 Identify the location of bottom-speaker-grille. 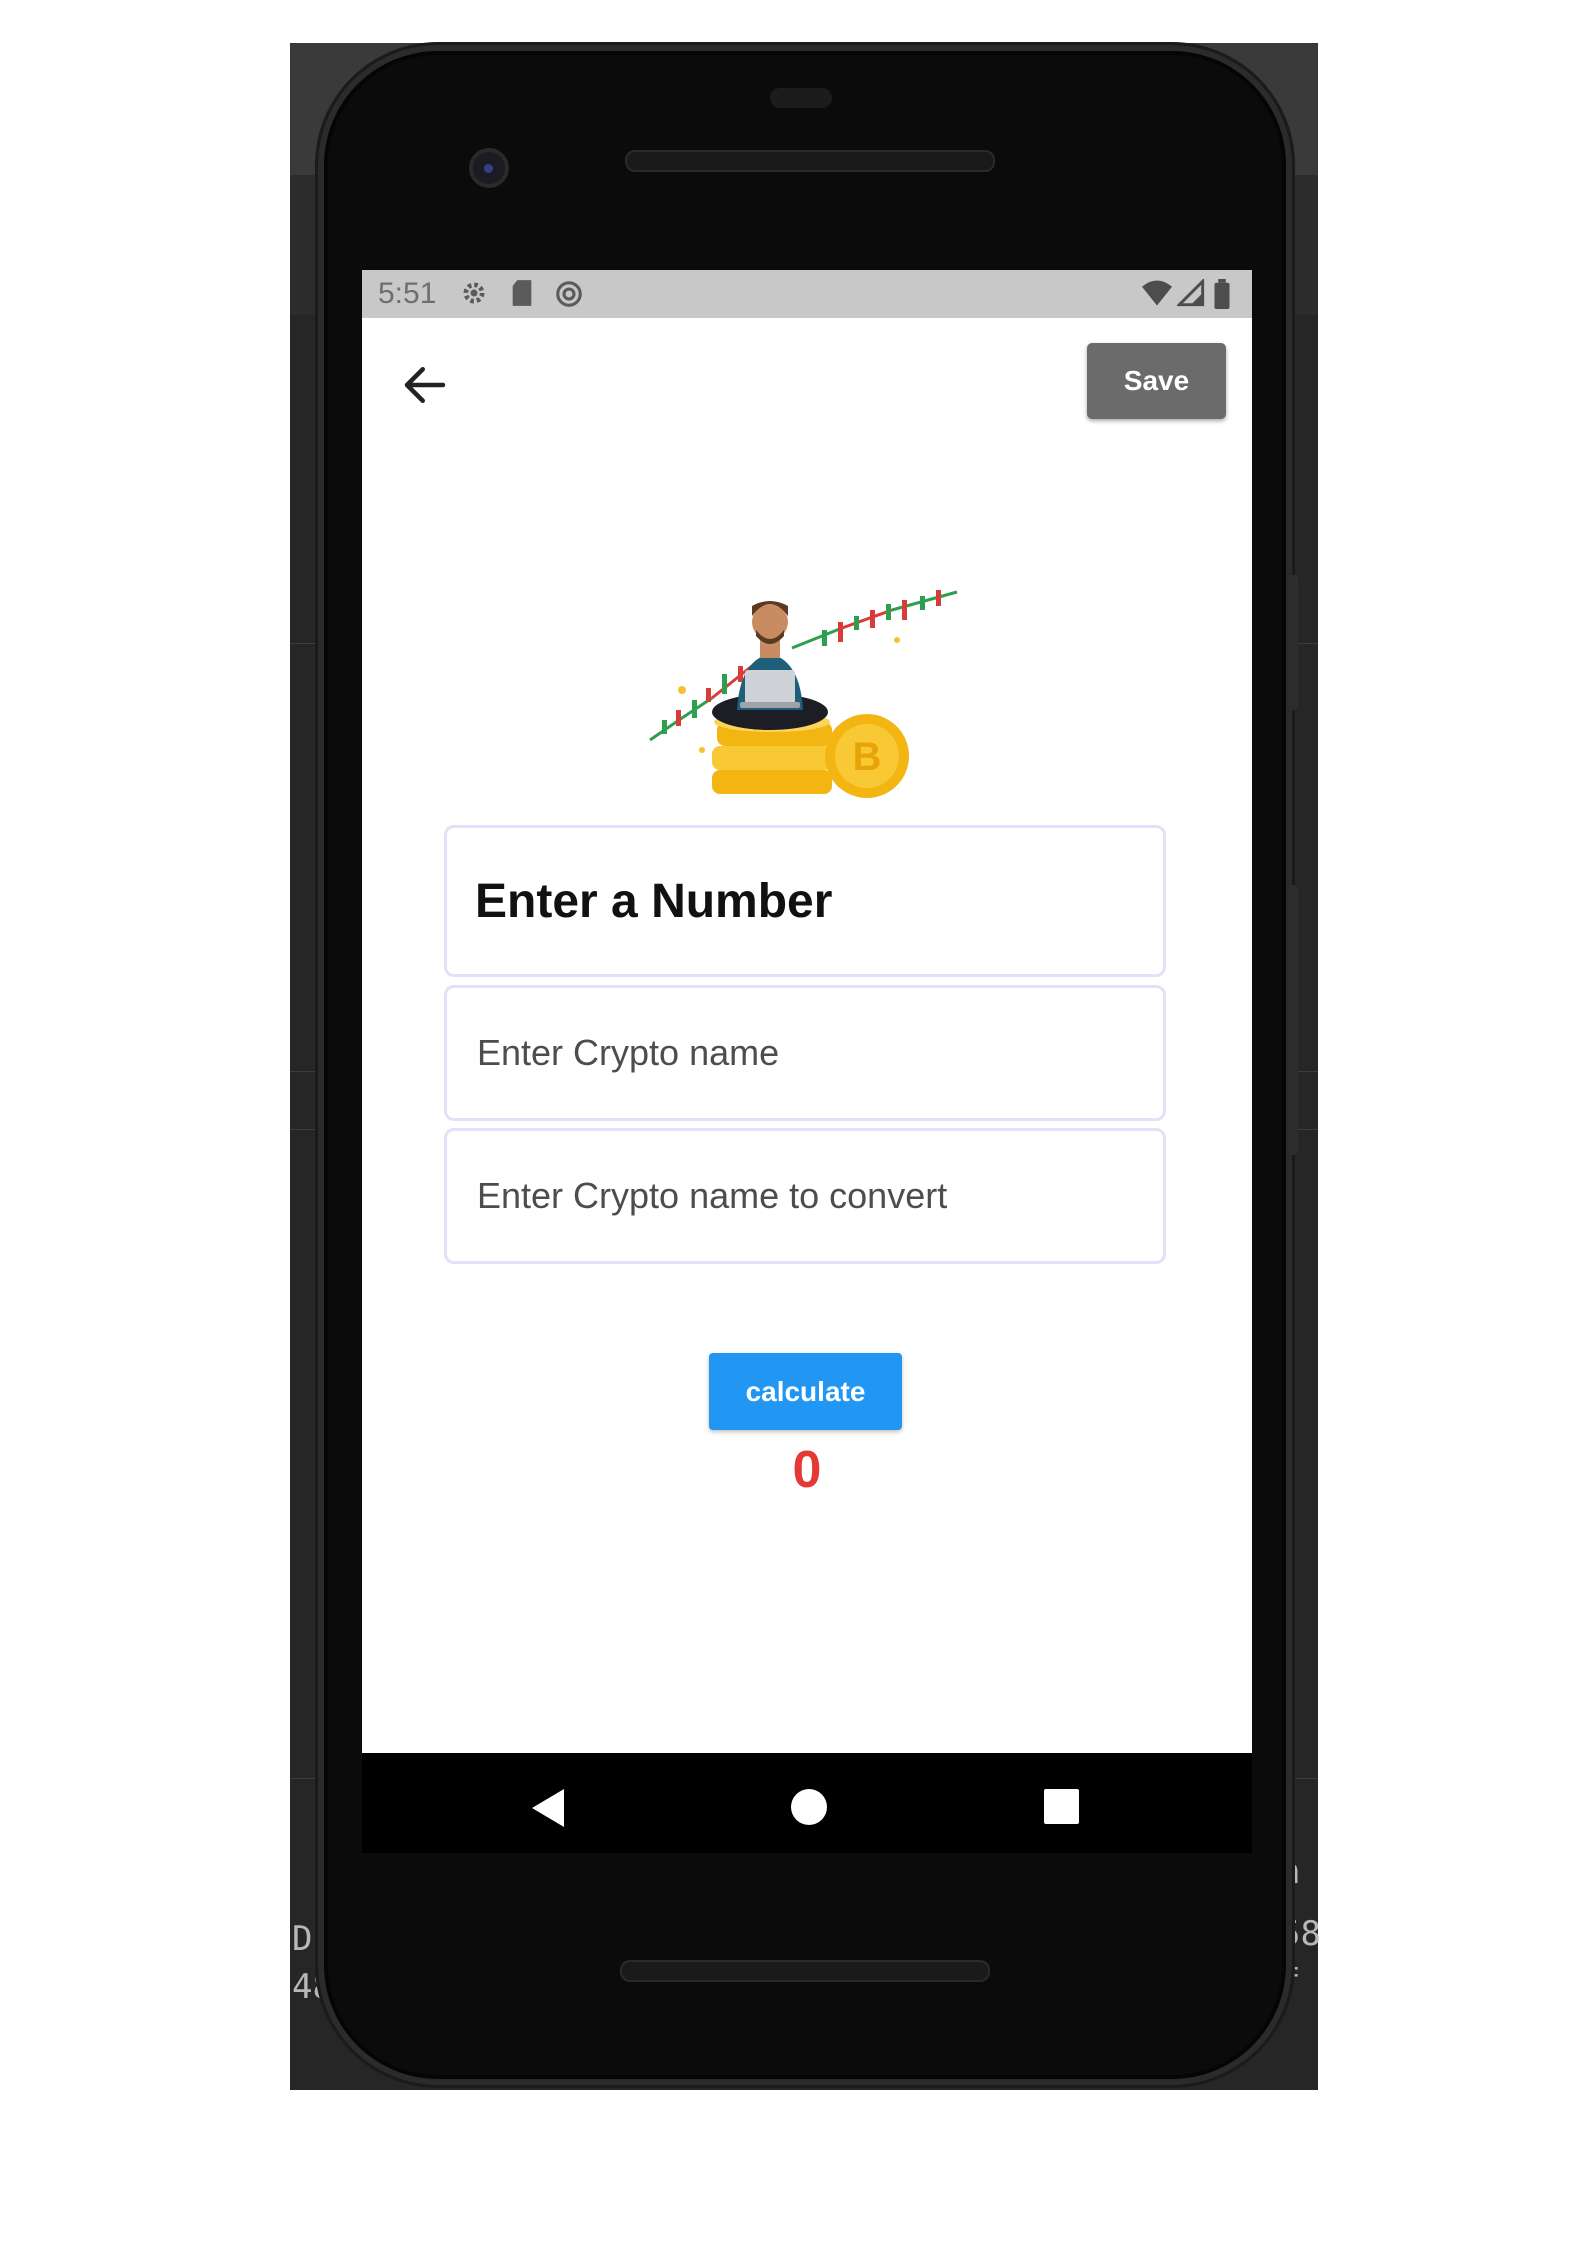
(805, 1971).